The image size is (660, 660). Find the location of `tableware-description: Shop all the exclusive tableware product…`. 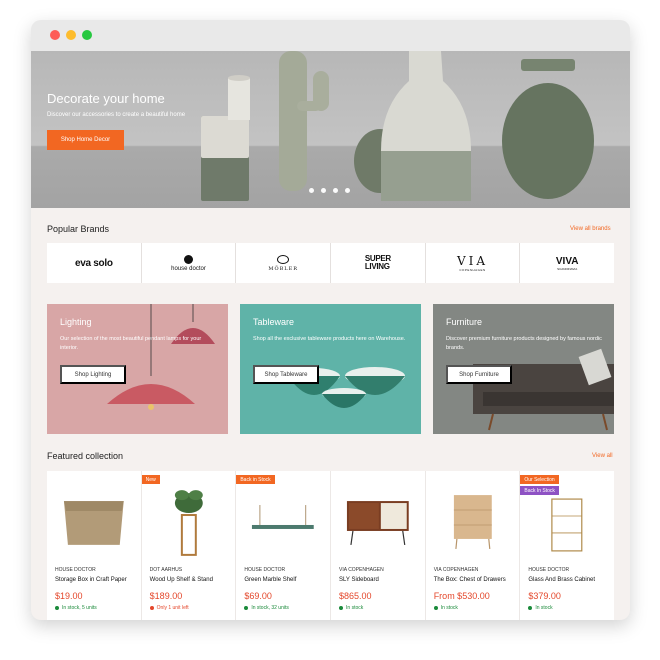

tableware-description: Shop all the exclusive tableware product… is located at coordinates (329, 339).